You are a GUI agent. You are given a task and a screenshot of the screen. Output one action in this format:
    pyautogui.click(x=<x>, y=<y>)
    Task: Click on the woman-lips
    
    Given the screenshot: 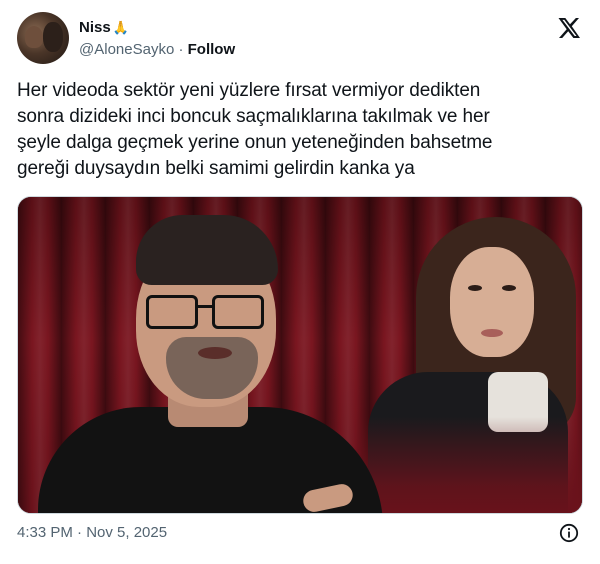 What is the action you would take?
    pyautogui.click(x=492, y=333)
    